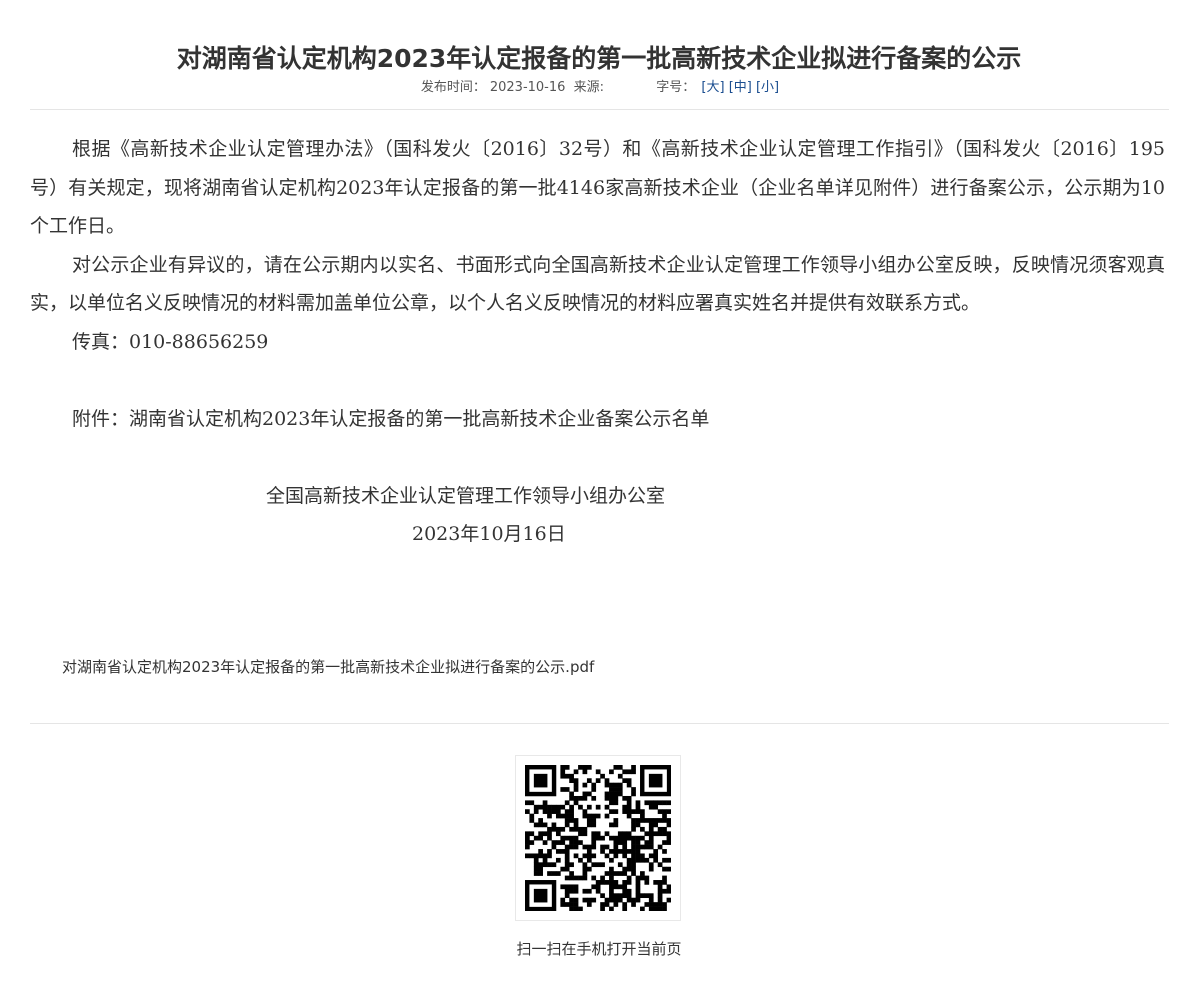  What do you see at coordinates (391, 418) in the screenshot?
I see `attachment-note: 附件：湖南省认定机构2023年认定报备的第一批高新技术企业备案公示名单` at bounding box center [391, 418].